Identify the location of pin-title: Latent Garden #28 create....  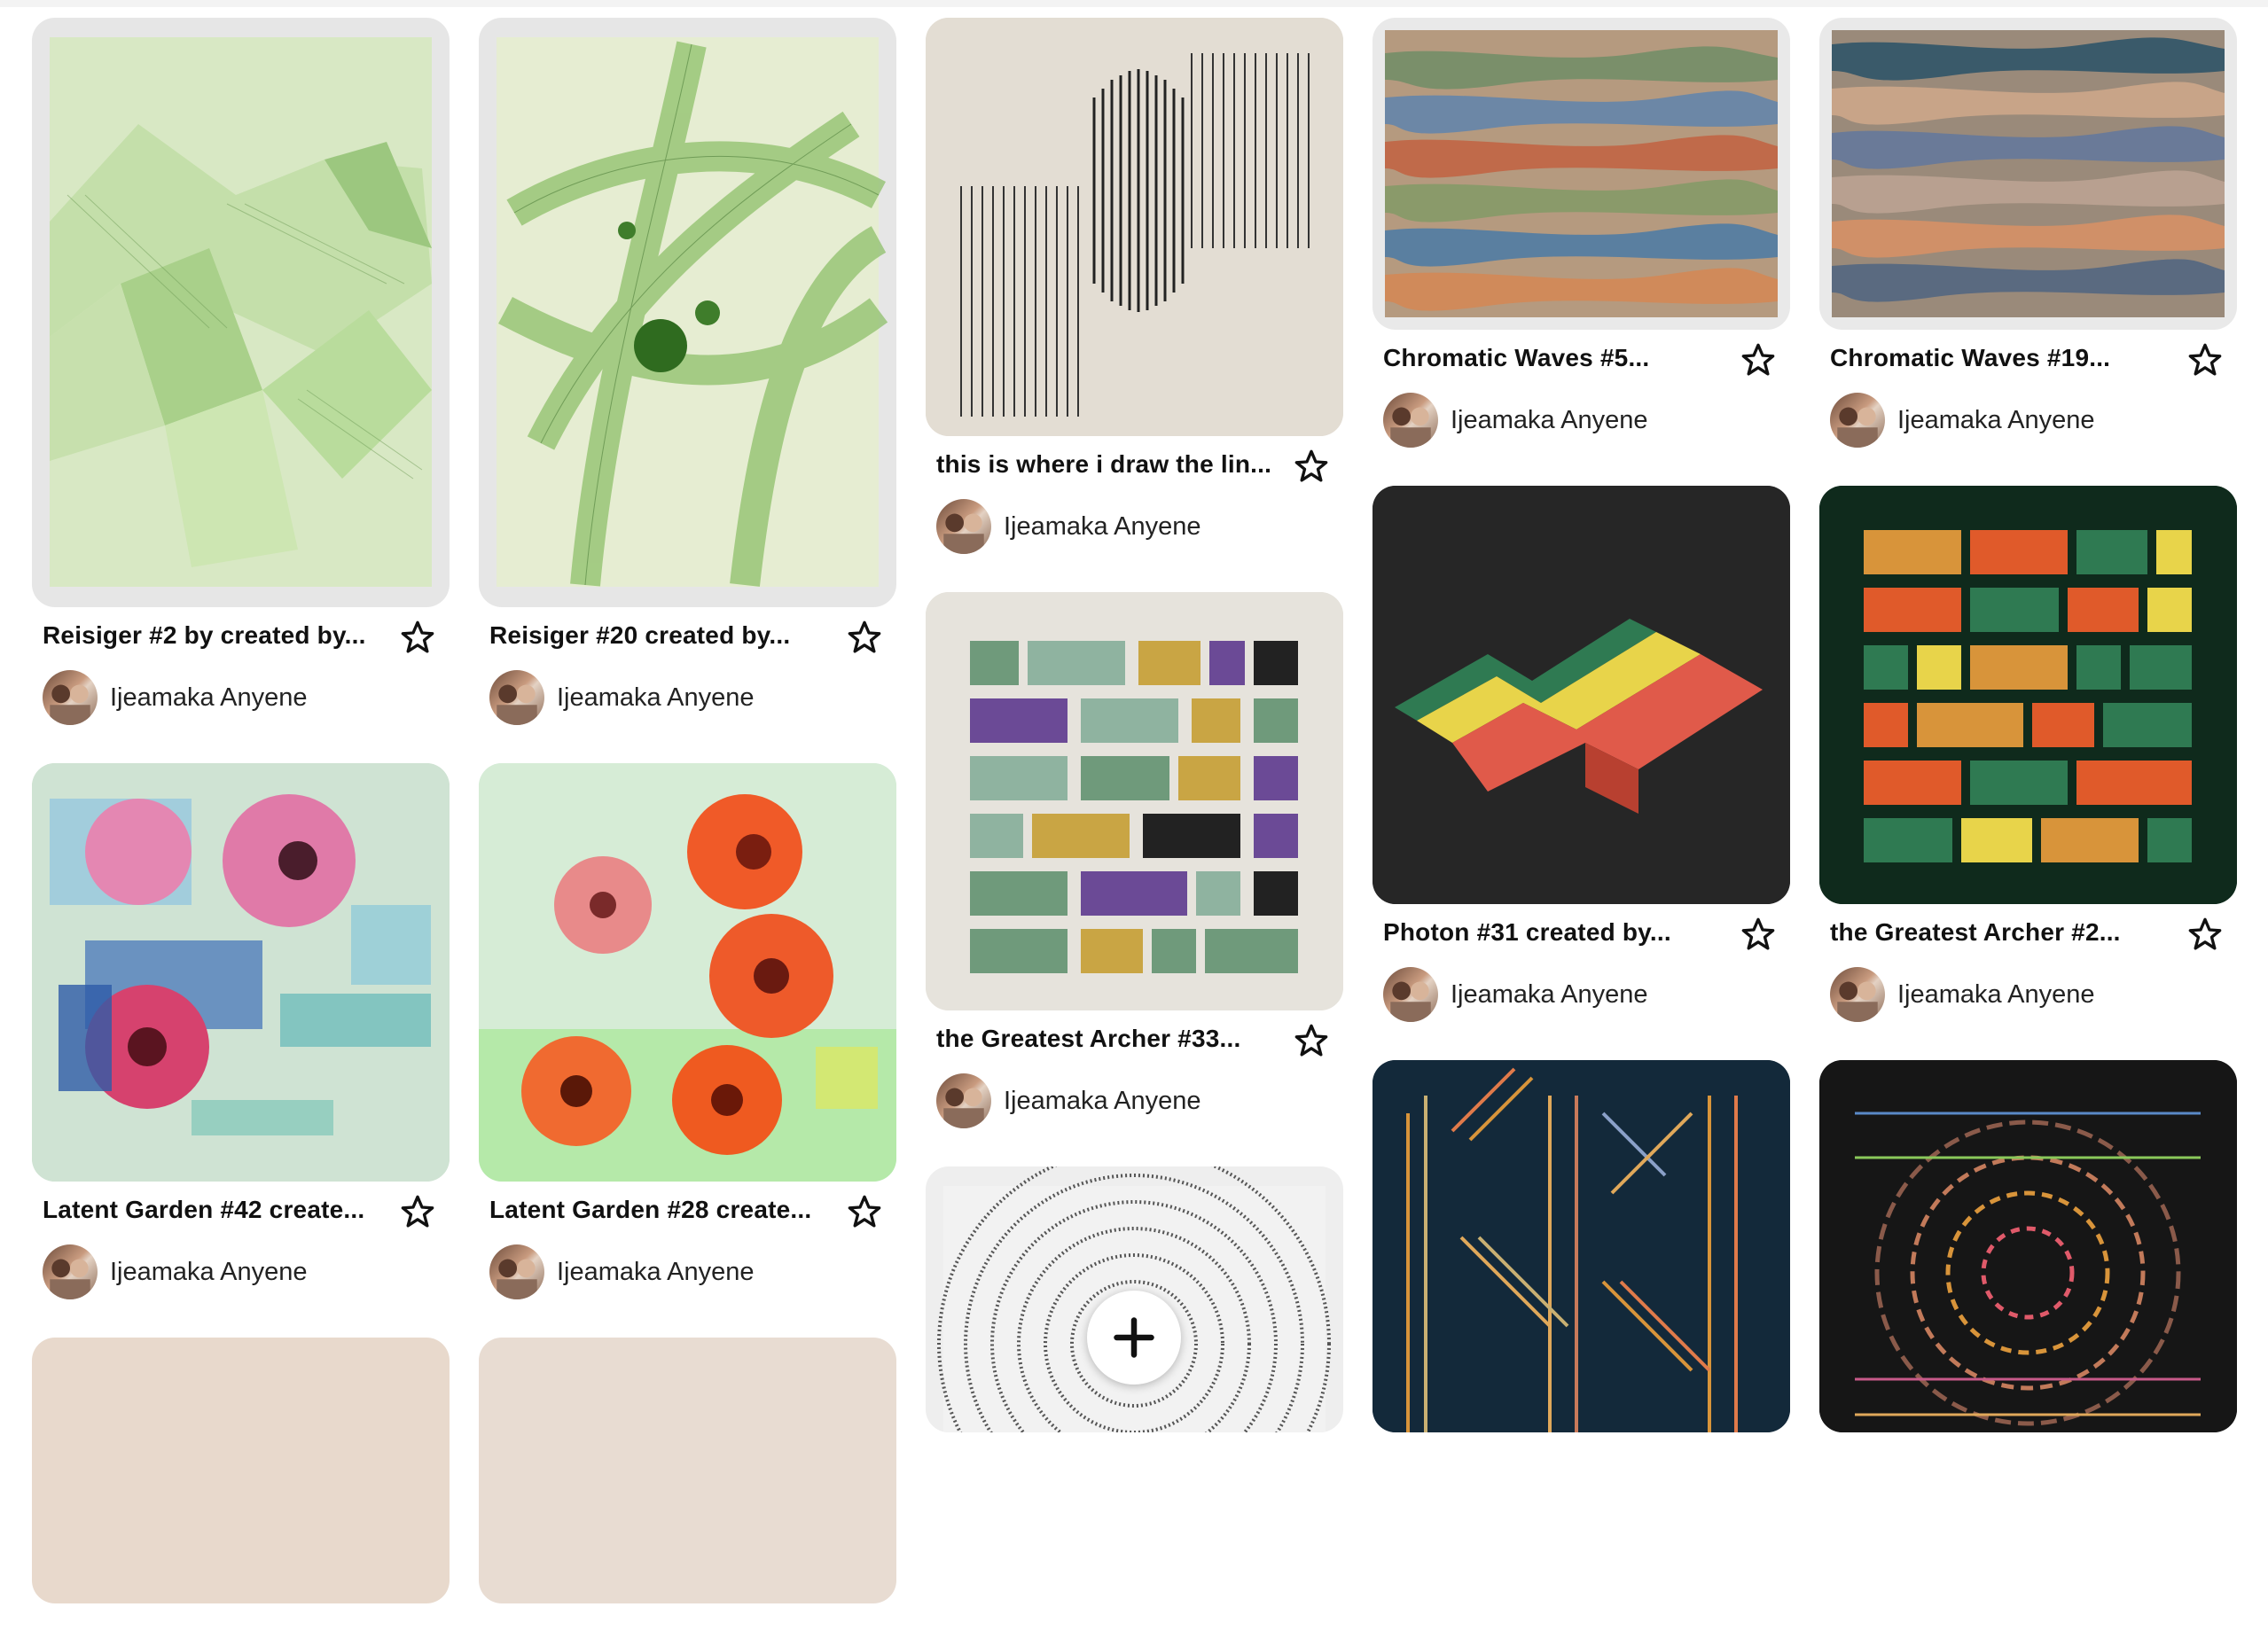
(657, 1210).